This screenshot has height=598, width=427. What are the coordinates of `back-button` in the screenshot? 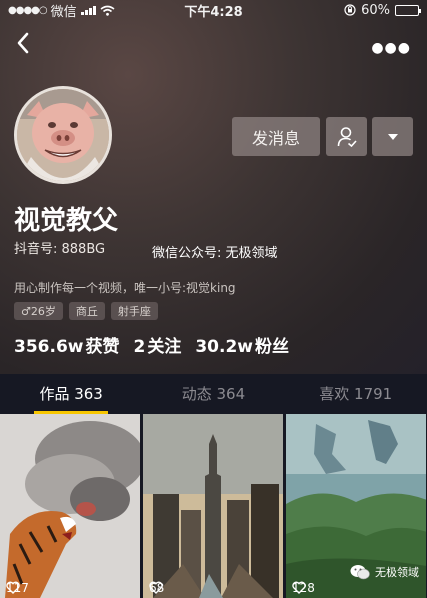 It's located at (23, 43).